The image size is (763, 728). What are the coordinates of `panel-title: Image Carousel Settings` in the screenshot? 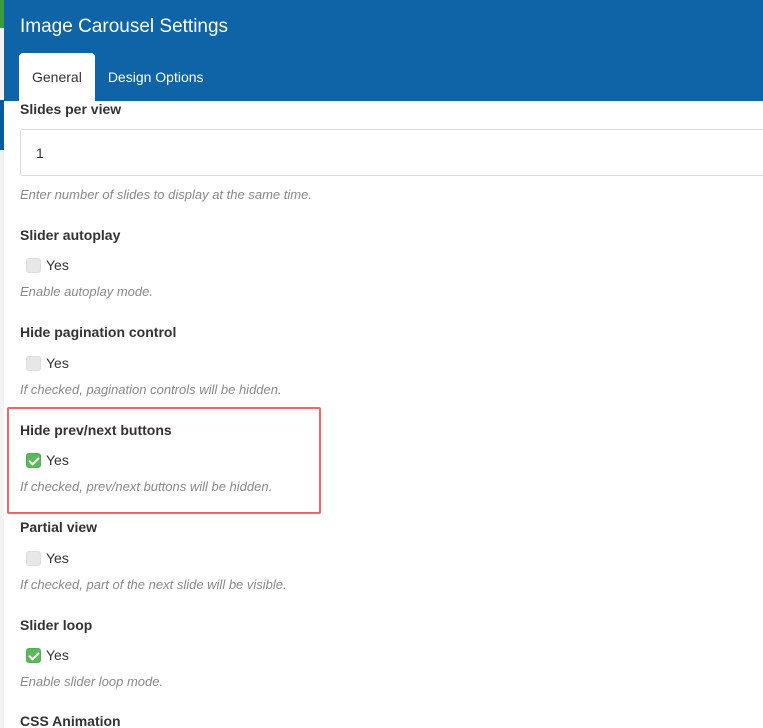 It's located at (124, 26).